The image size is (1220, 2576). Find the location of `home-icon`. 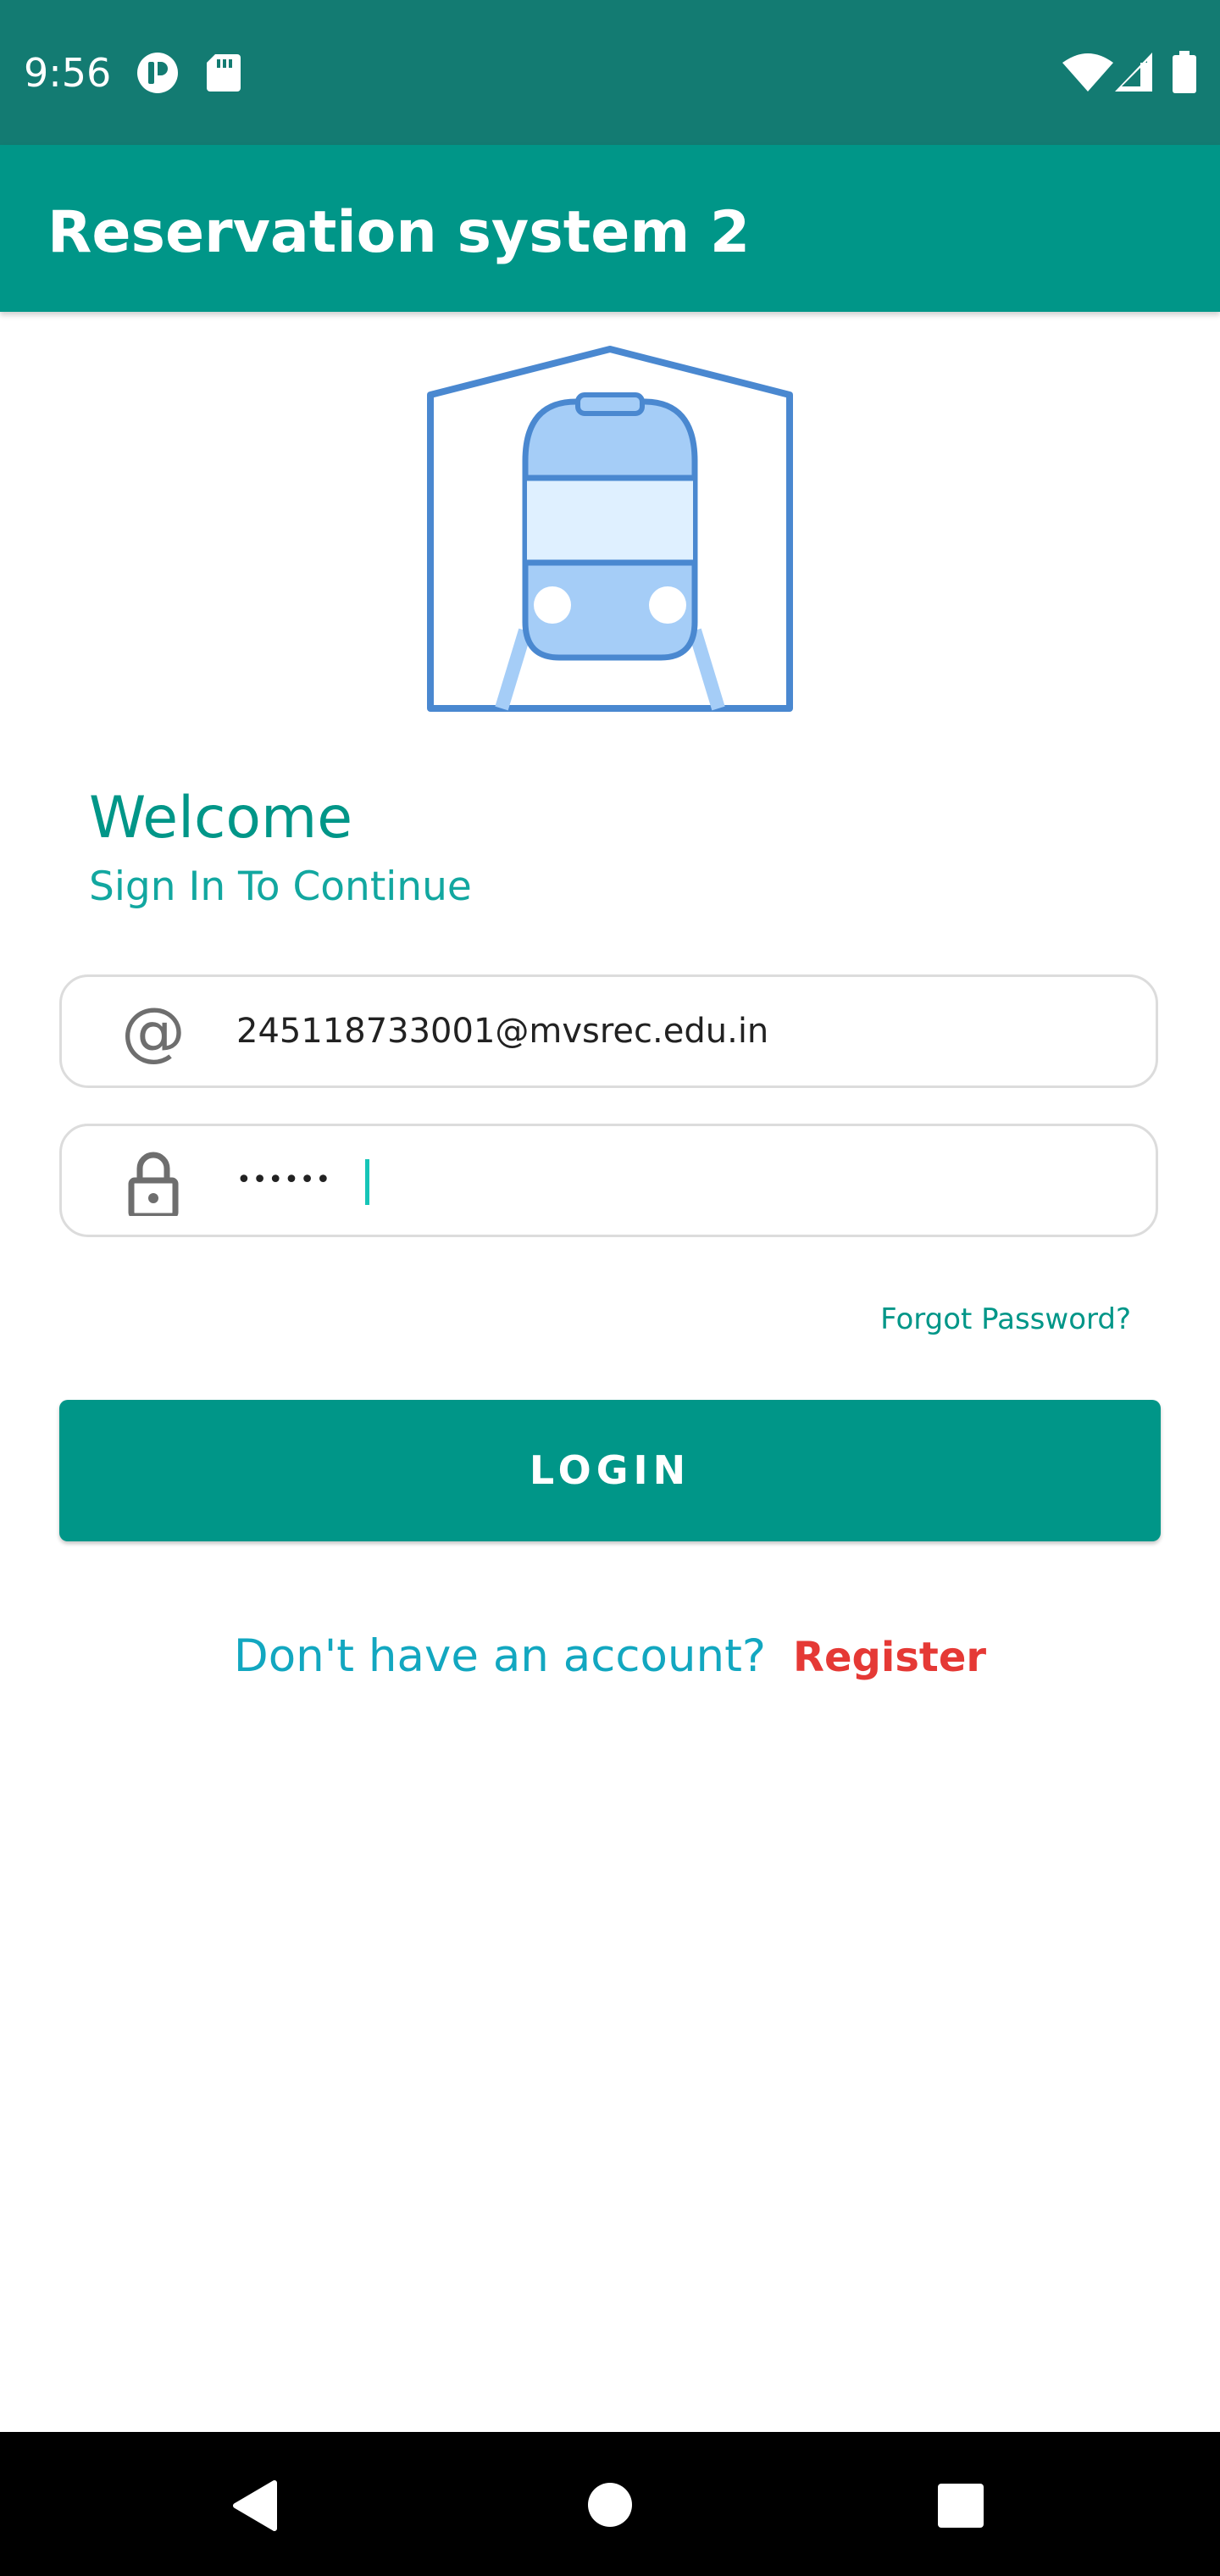

home-icon is located at coordinates (610, 2505).